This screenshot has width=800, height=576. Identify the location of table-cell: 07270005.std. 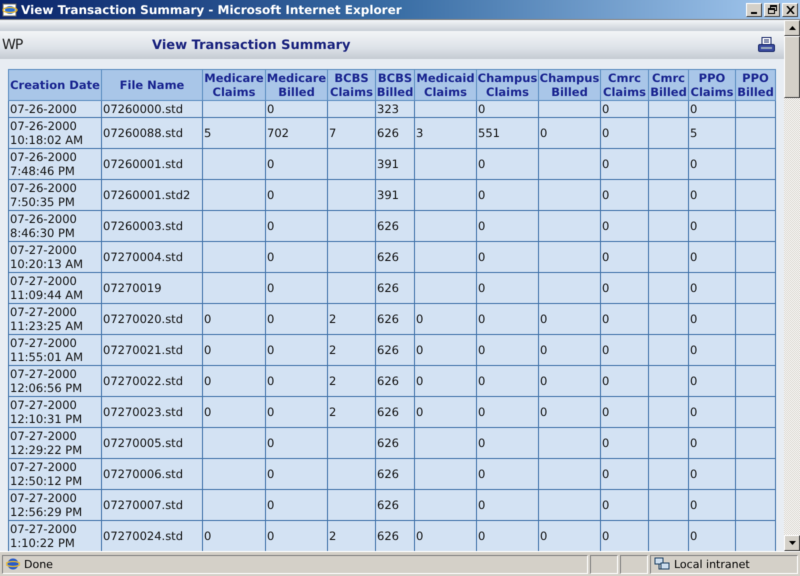
(152, 443).